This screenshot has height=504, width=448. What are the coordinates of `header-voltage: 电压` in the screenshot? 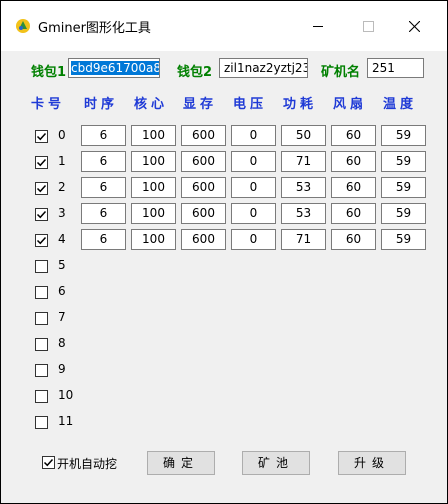 It's located at (250, 104).